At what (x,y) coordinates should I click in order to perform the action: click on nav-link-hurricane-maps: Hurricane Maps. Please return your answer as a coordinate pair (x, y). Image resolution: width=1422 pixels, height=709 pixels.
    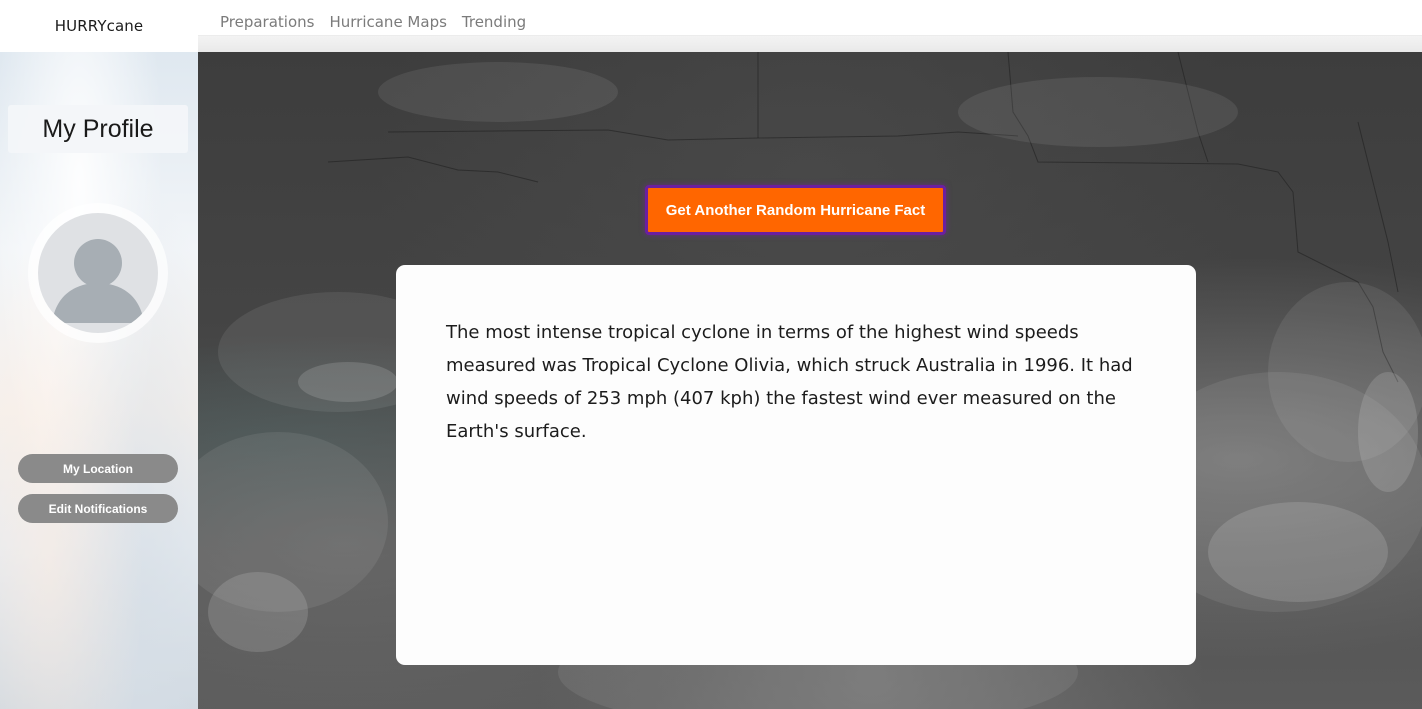
    Looking at the image, I should click on (387, 22).